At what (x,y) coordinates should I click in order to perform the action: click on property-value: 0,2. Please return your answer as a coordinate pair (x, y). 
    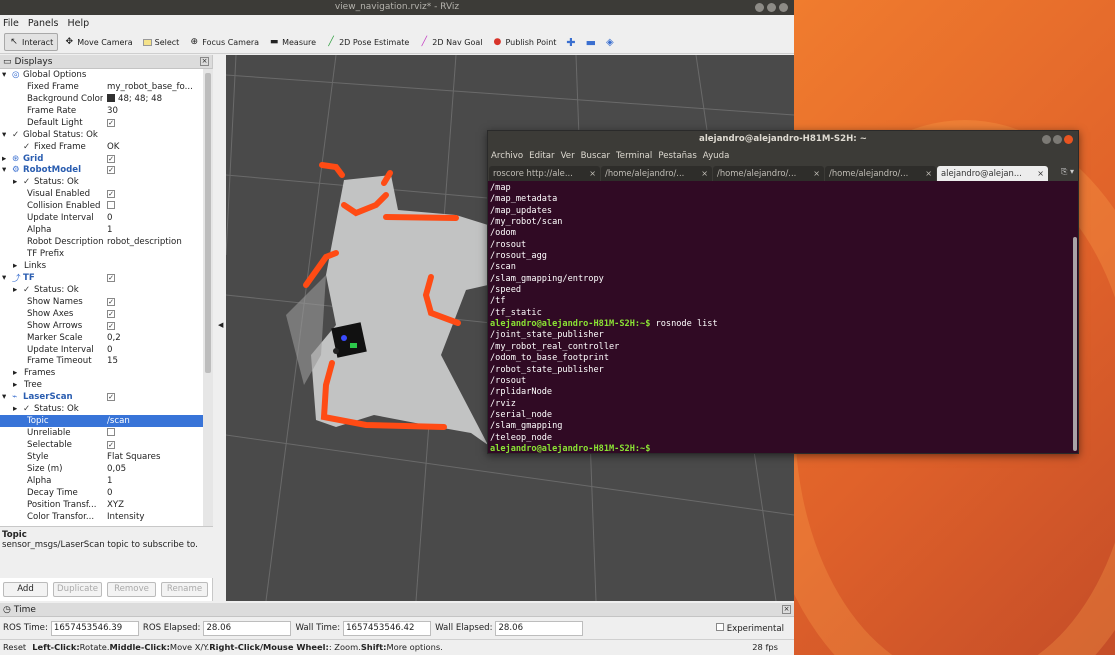
    Looking at the image, I should click on (155, 338).